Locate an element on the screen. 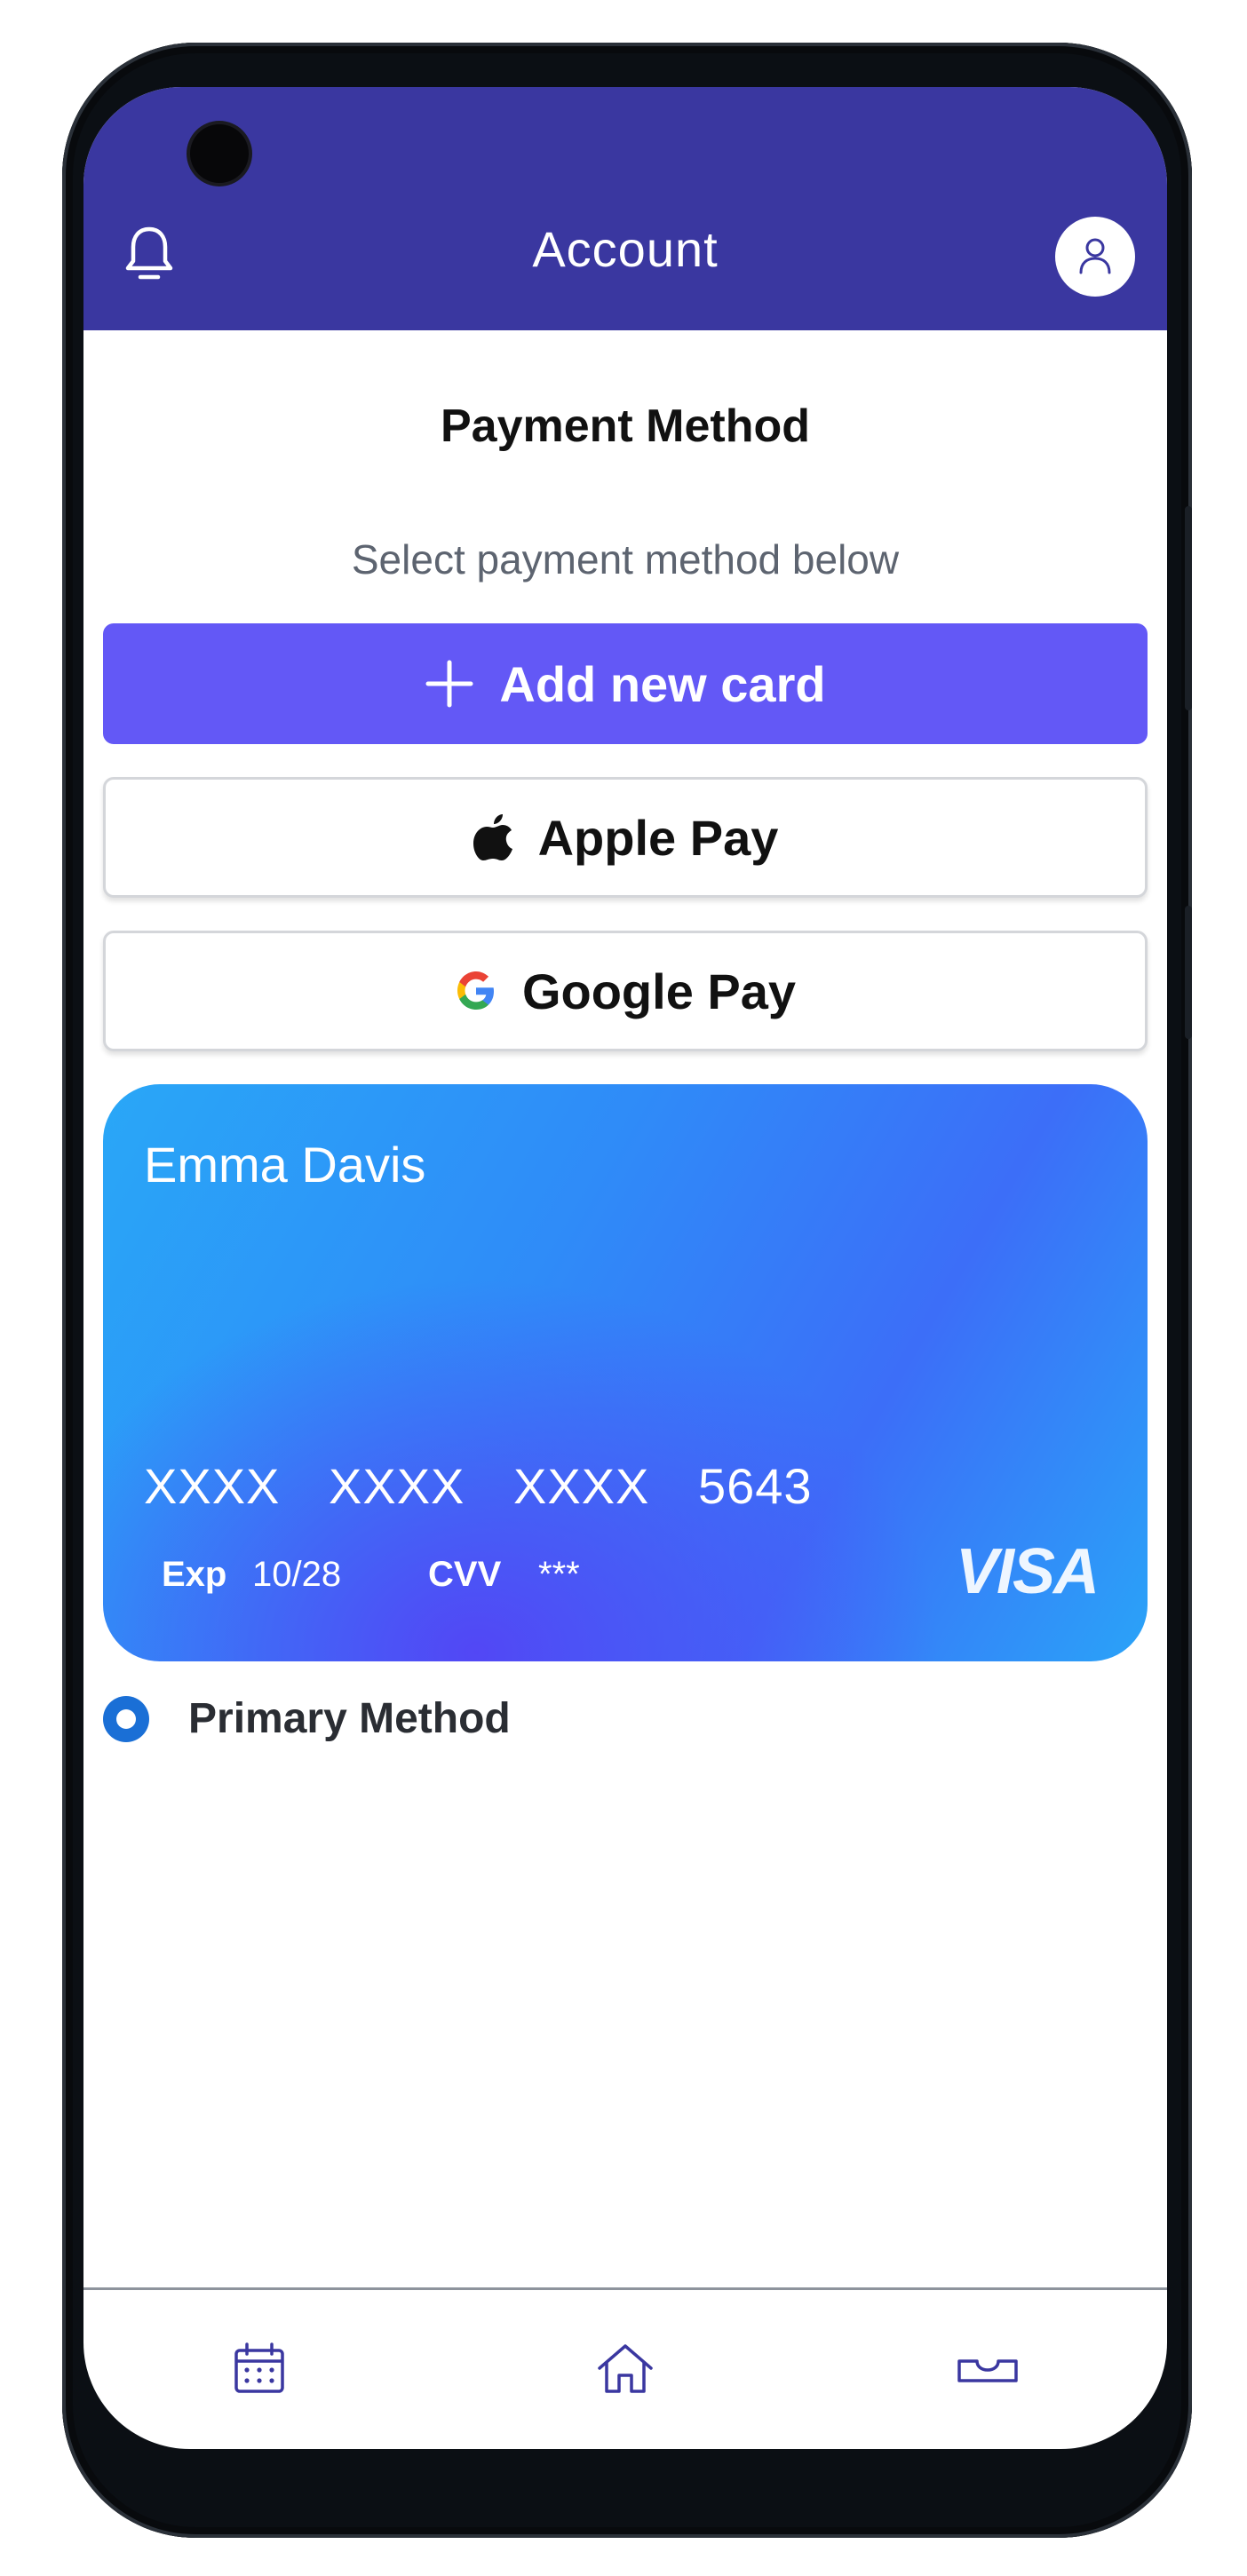 This screenshot has height=2576, width=1247. payment-subheading: Select payment method below is located at coordinates (625, 560).